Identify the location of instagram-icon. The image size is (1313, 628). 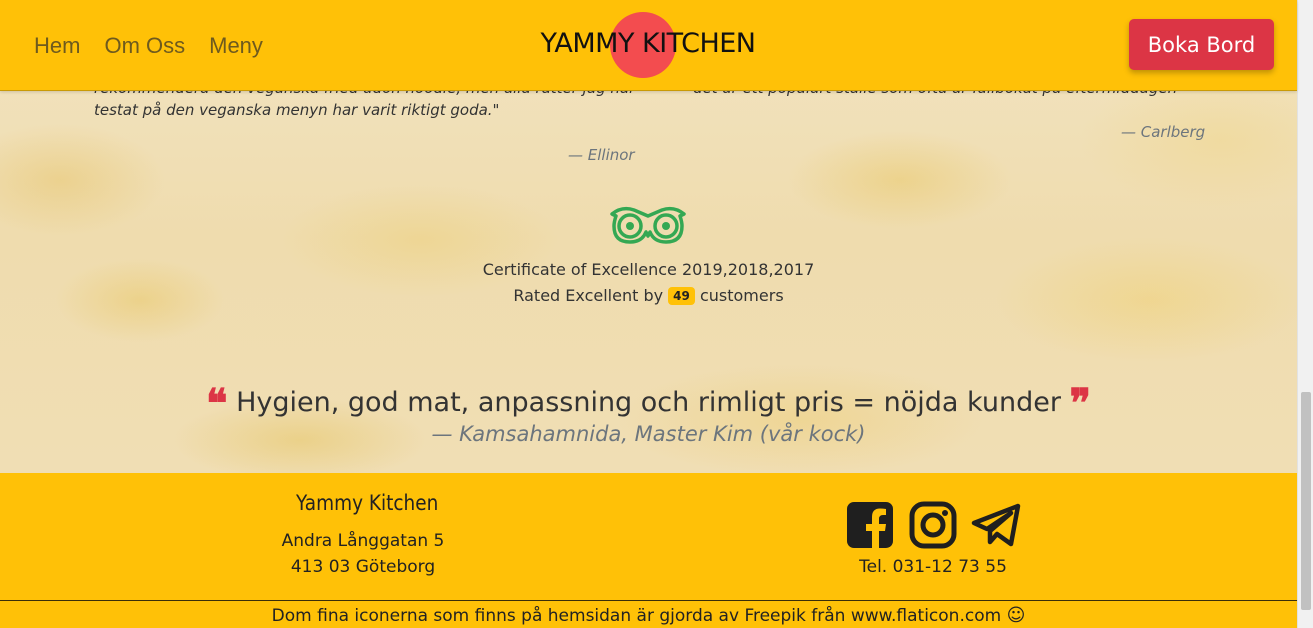
(933, 525).